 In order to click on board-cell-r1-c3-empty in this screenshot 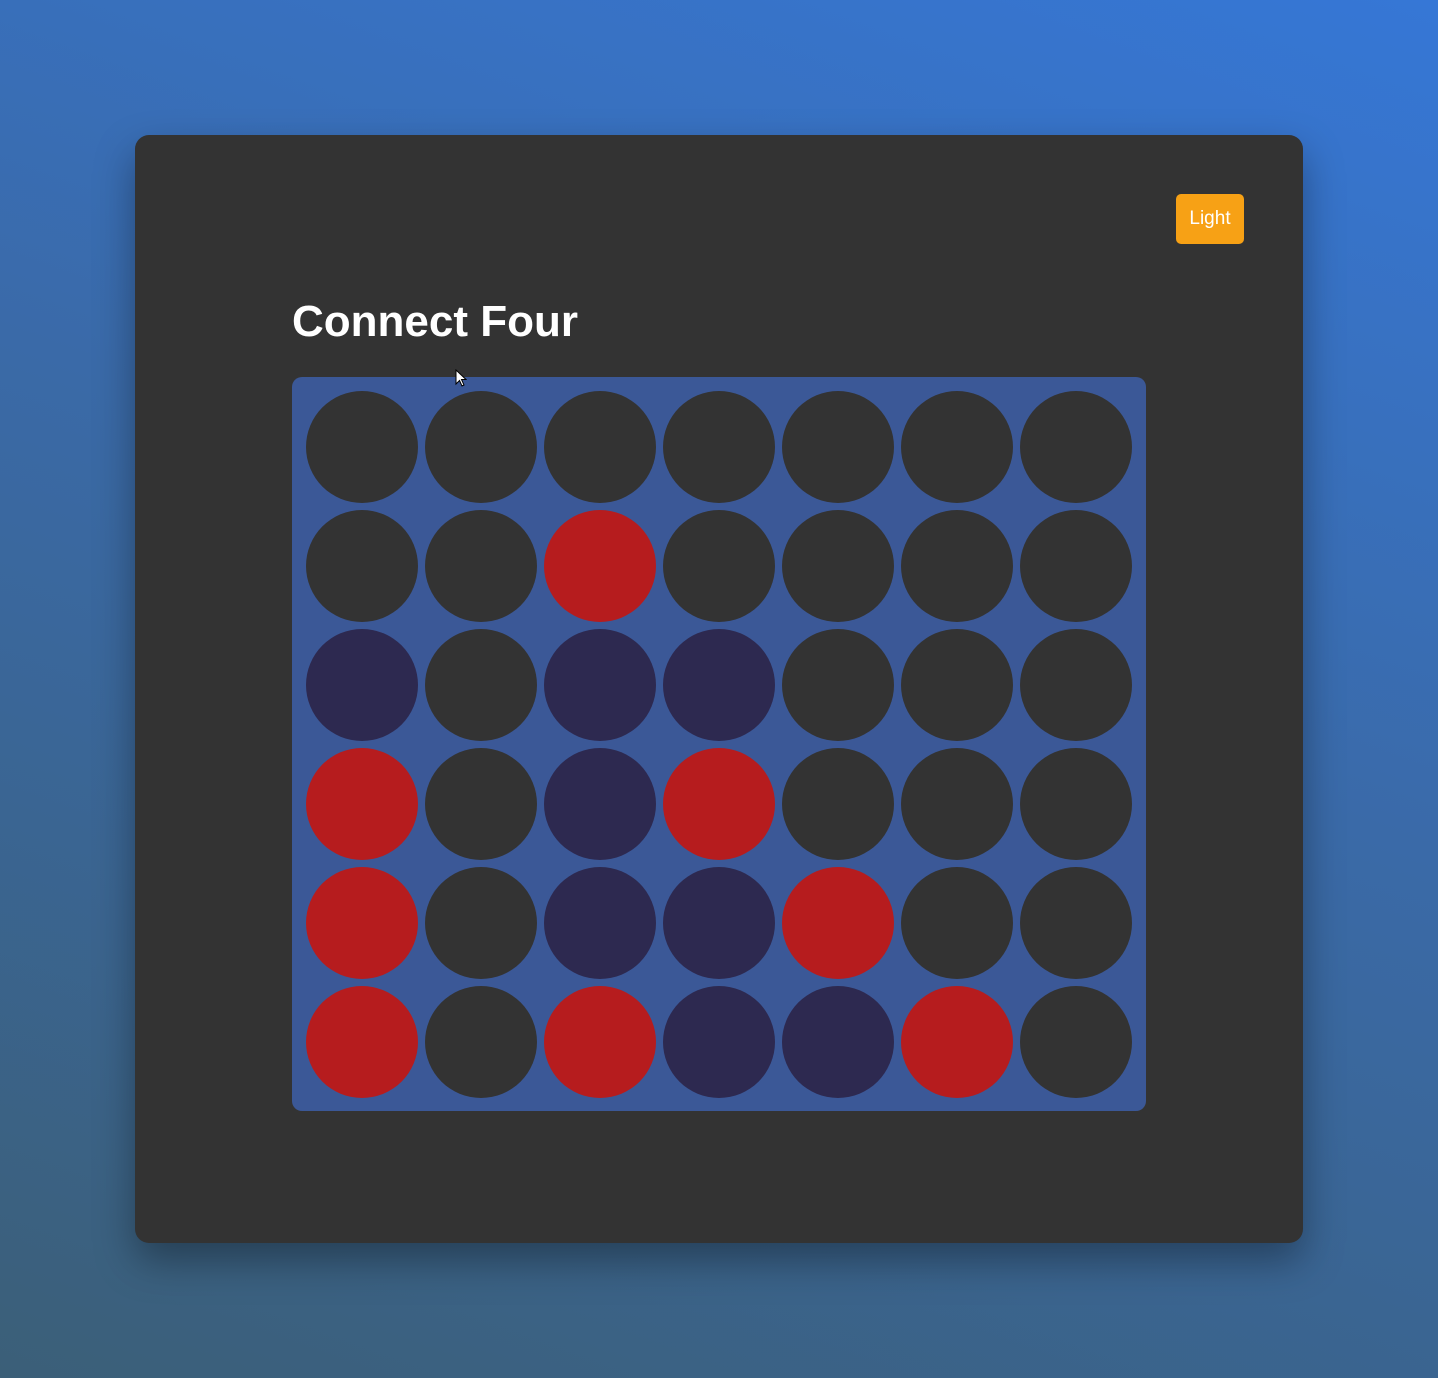, I will do `click(600, 447)`.